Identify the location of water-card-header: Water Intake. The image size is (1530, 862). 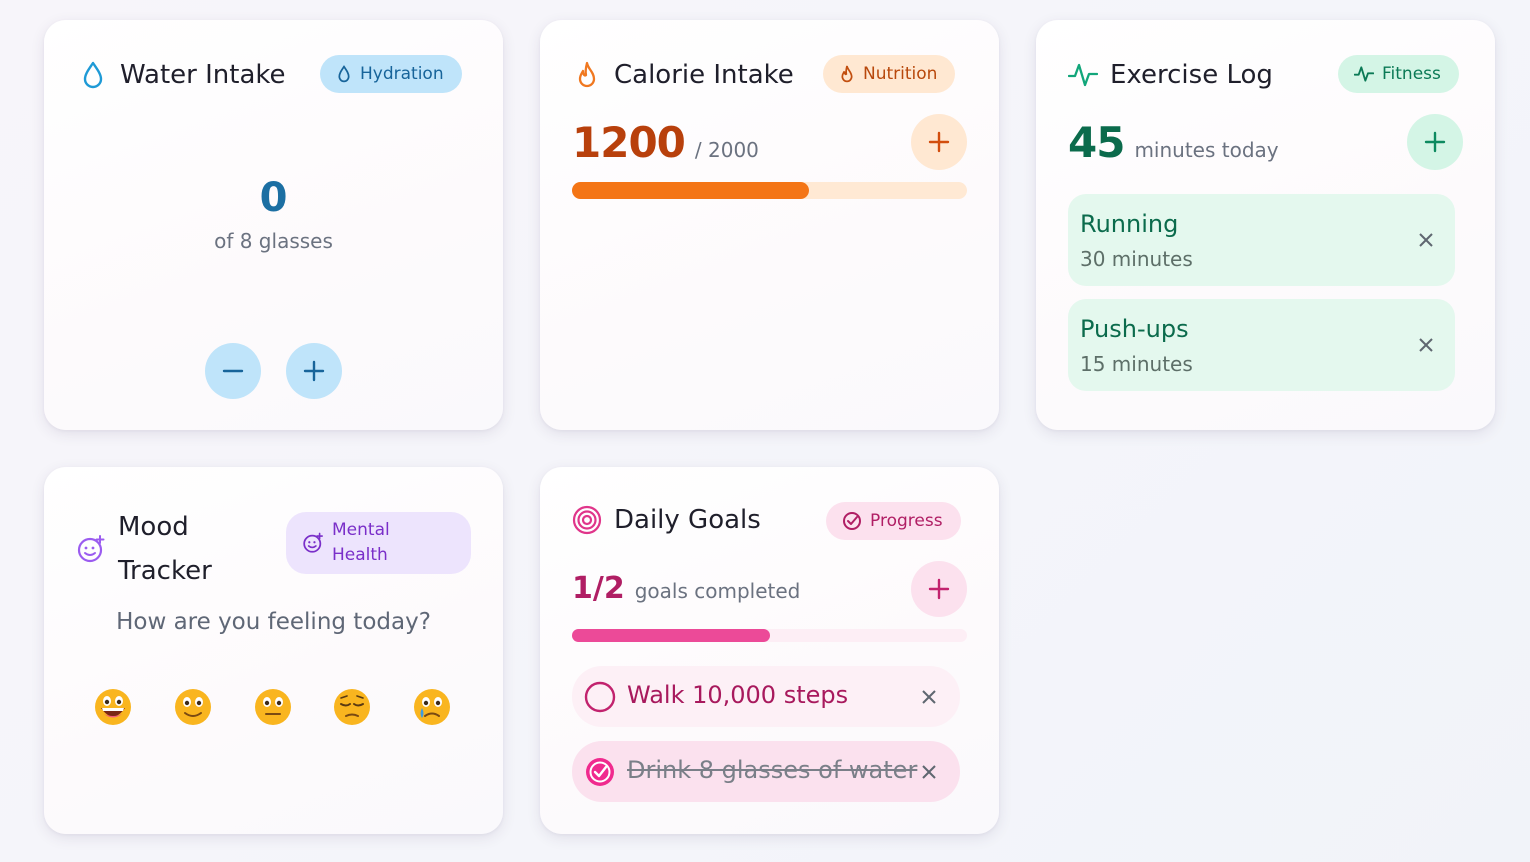
(182, 75).